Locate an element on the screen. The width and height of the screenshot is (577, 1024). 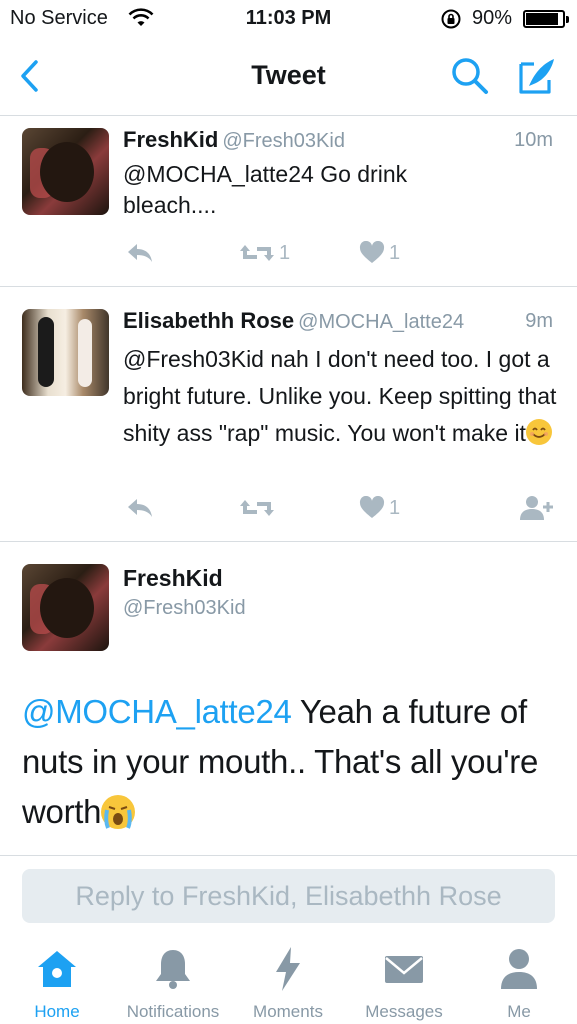
tweet-timestamp: 10m is located at coordinates (533, 140).